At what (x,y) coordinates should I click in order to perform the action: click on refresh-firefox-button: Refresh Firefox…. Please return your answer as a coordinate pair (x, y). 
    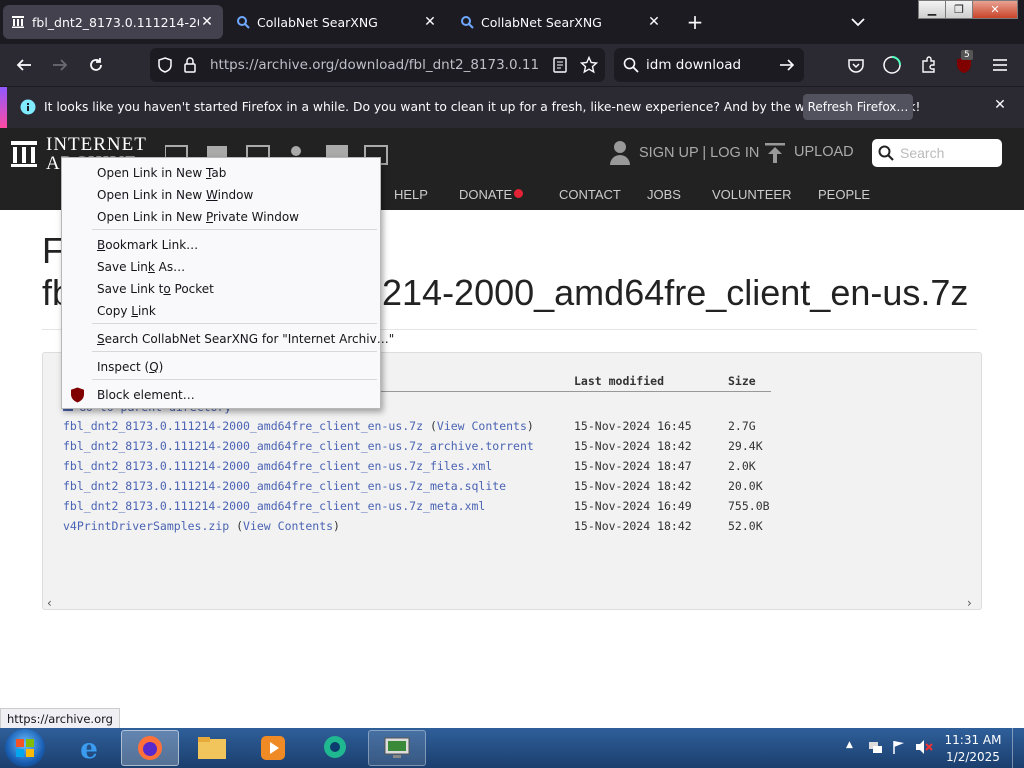
    Looking at the image, I should click on (858, 107).